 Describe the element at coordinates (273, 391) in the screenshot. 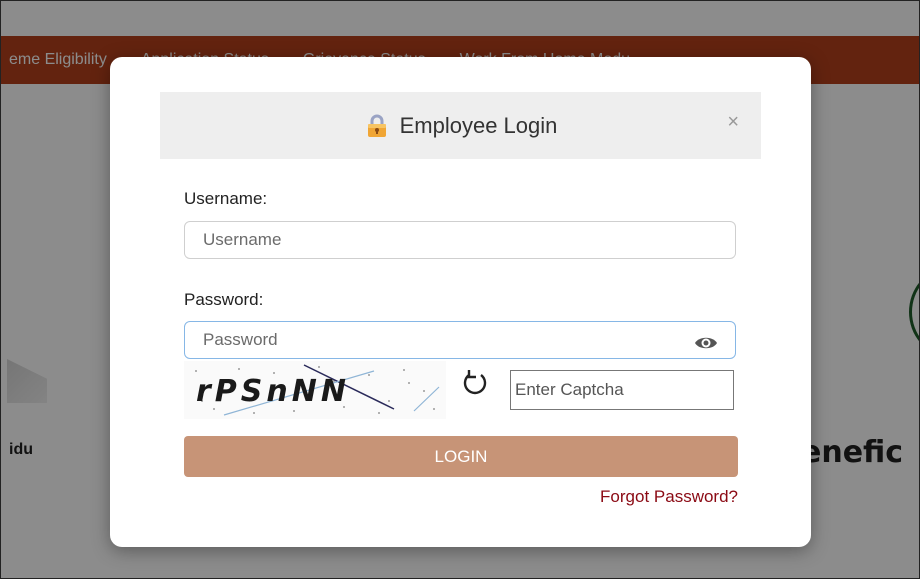

I see `captcha-text: rPSnNN` at that location.